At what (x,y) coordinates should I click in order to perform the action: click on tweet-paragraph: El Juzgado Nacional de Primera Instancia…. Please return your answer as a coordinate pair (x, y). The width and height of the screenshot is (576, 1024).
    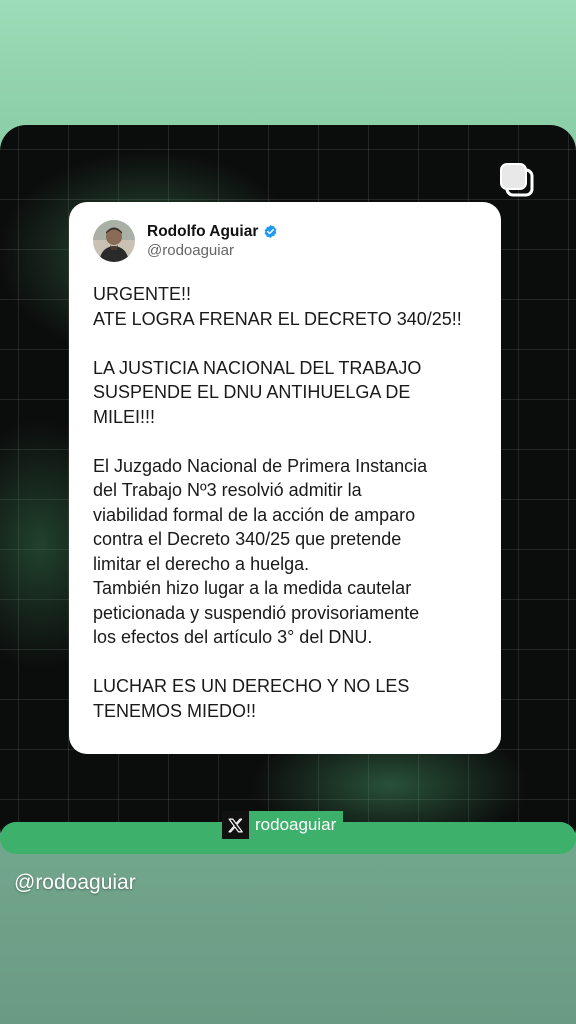
    Looking at the image, I should click on (260, 551).